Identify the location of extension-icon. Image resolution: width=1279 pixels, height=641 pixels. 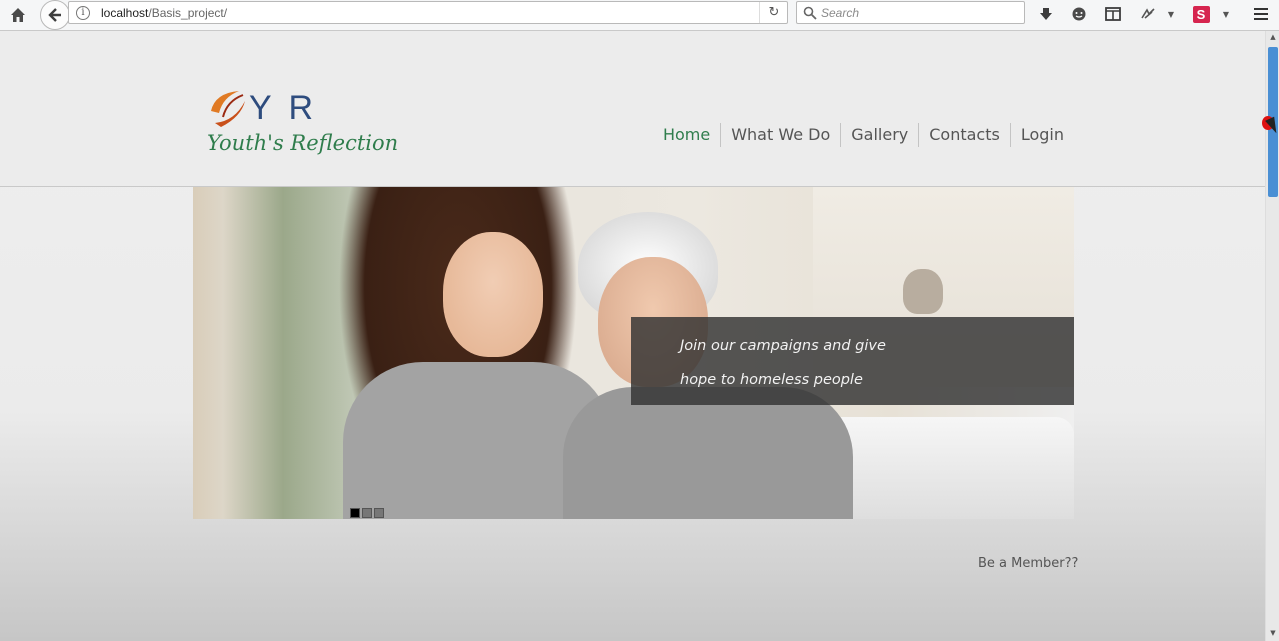
(1148, 14).